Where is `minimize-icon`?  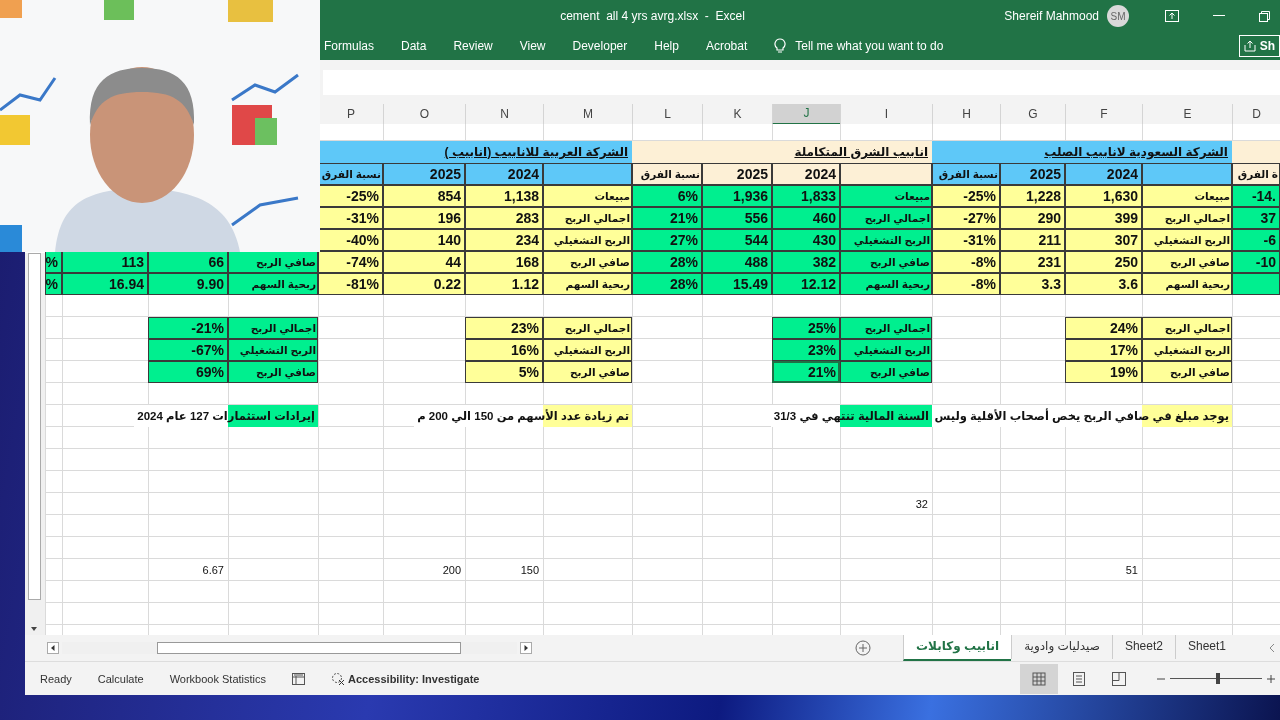 minimize-icon is located at coordinates (1219, 16).